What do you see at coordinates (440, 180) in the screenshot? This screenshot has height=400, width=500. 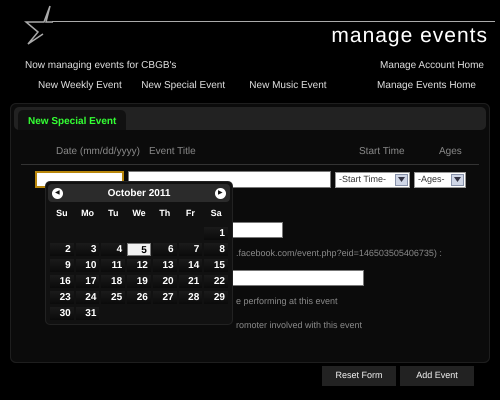 I see `ages-select: -Ages-` at bounding box center [440, 180].